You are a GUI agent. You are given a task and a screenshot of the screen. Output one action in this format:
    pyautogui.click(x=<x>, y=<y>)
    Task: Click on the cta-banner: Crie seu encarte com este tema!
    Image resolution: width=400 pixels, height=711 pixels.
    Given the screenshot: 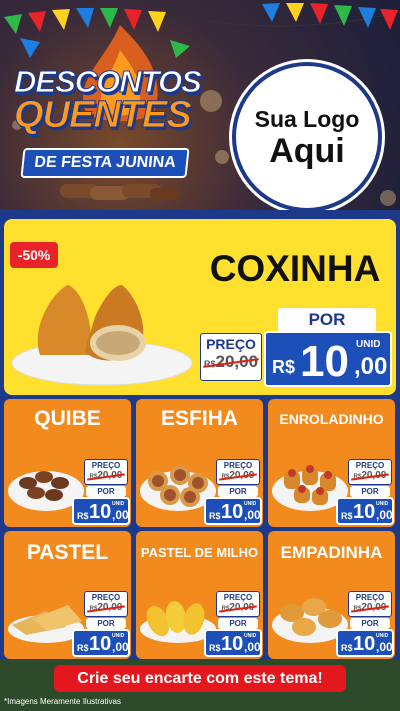 What is the action you would take?
    pyautogui.click(x=200, y=678)
    